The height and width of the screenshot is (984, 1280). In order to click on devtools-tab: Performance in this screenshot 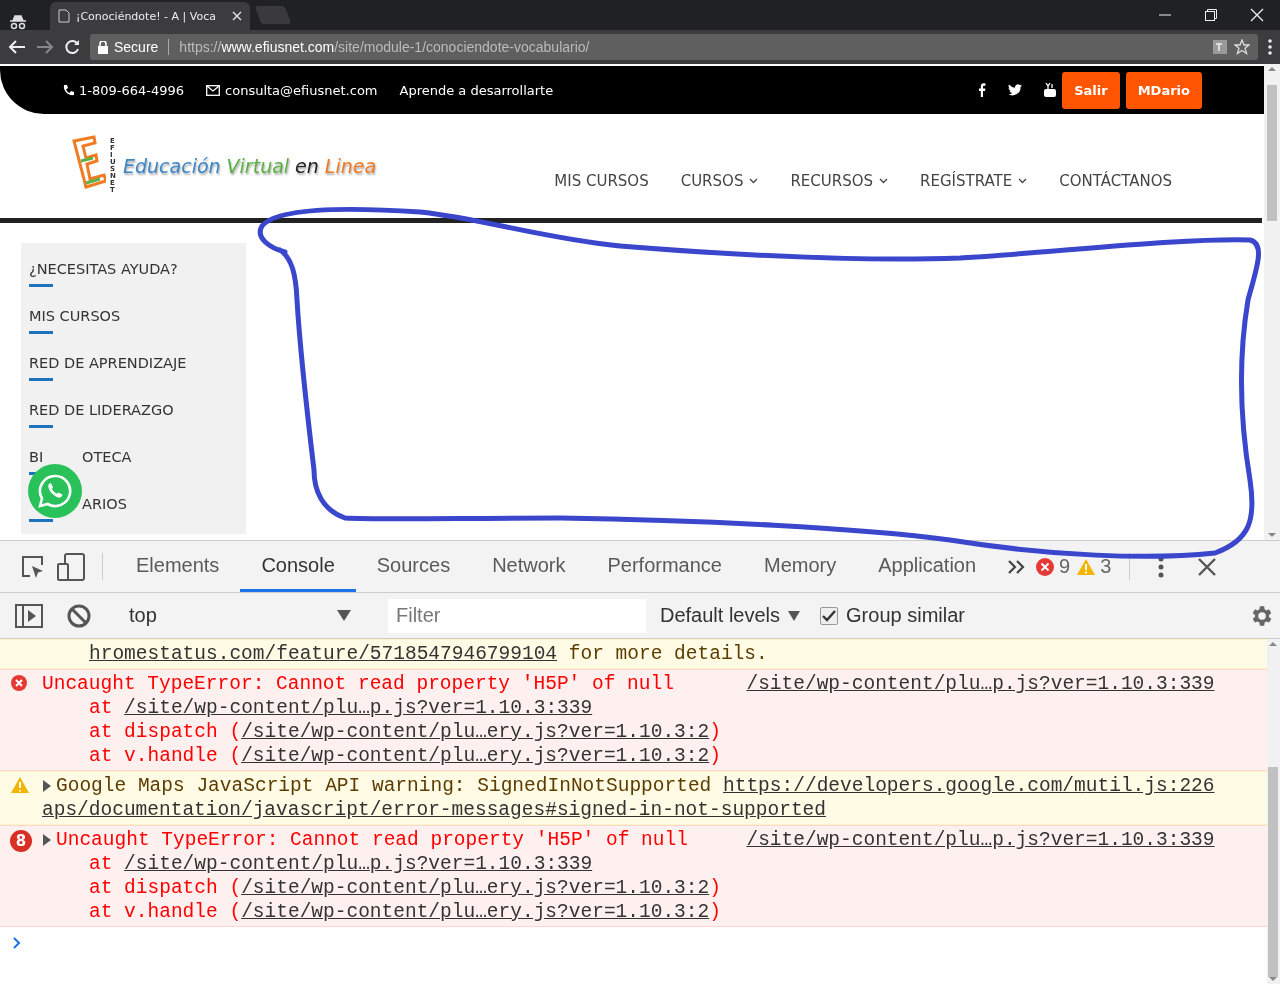, I will do `click(664, 566)`.